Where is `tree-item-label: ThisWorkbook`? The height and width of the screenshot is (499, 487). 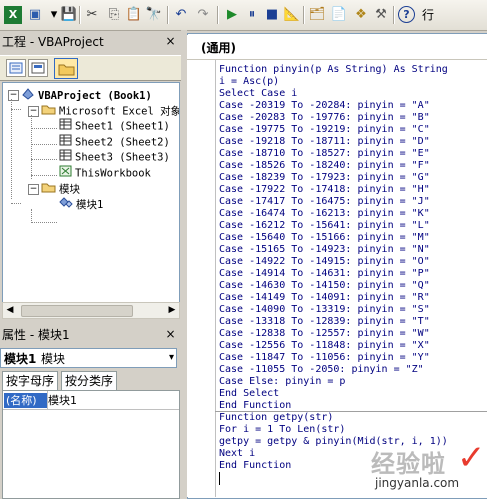
tree-item-label: ThisWorkbook is located at coordinates (113, 173).